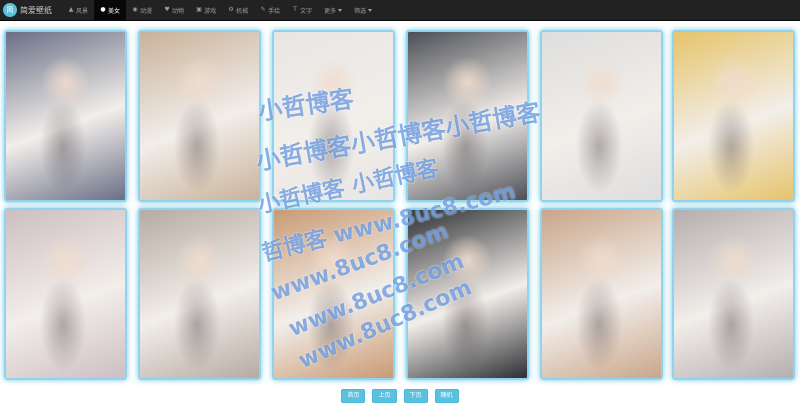  I want to click on brand: 简 简爱壁纸, so click(26, 10).